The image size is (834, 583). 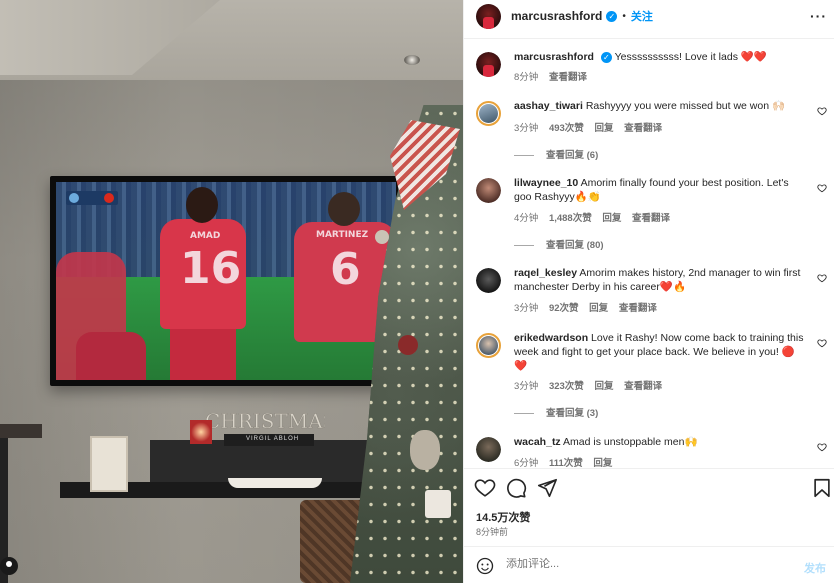 I want to click on action-bar, so click(x=652, y=488).